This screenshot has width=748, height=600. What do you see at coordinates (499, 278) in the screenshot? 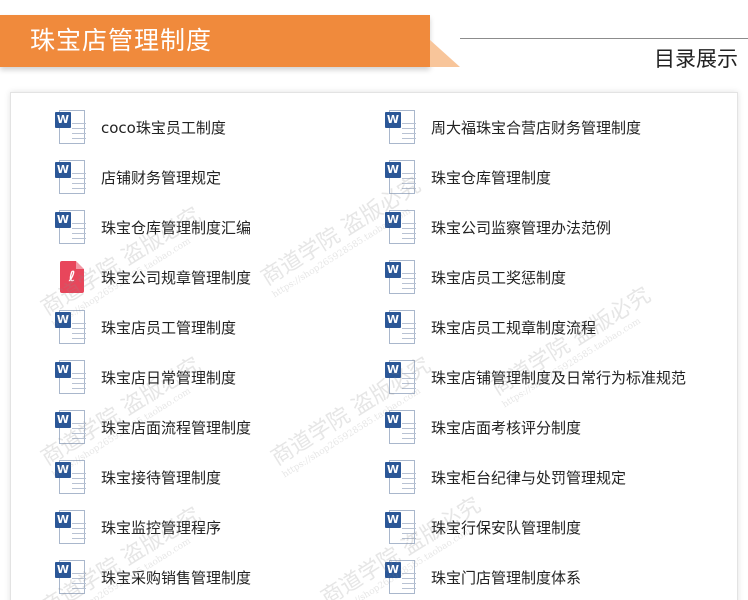
I see `file-name: 珠宝店员工奖惩制度` at bounding box center [499, 278].